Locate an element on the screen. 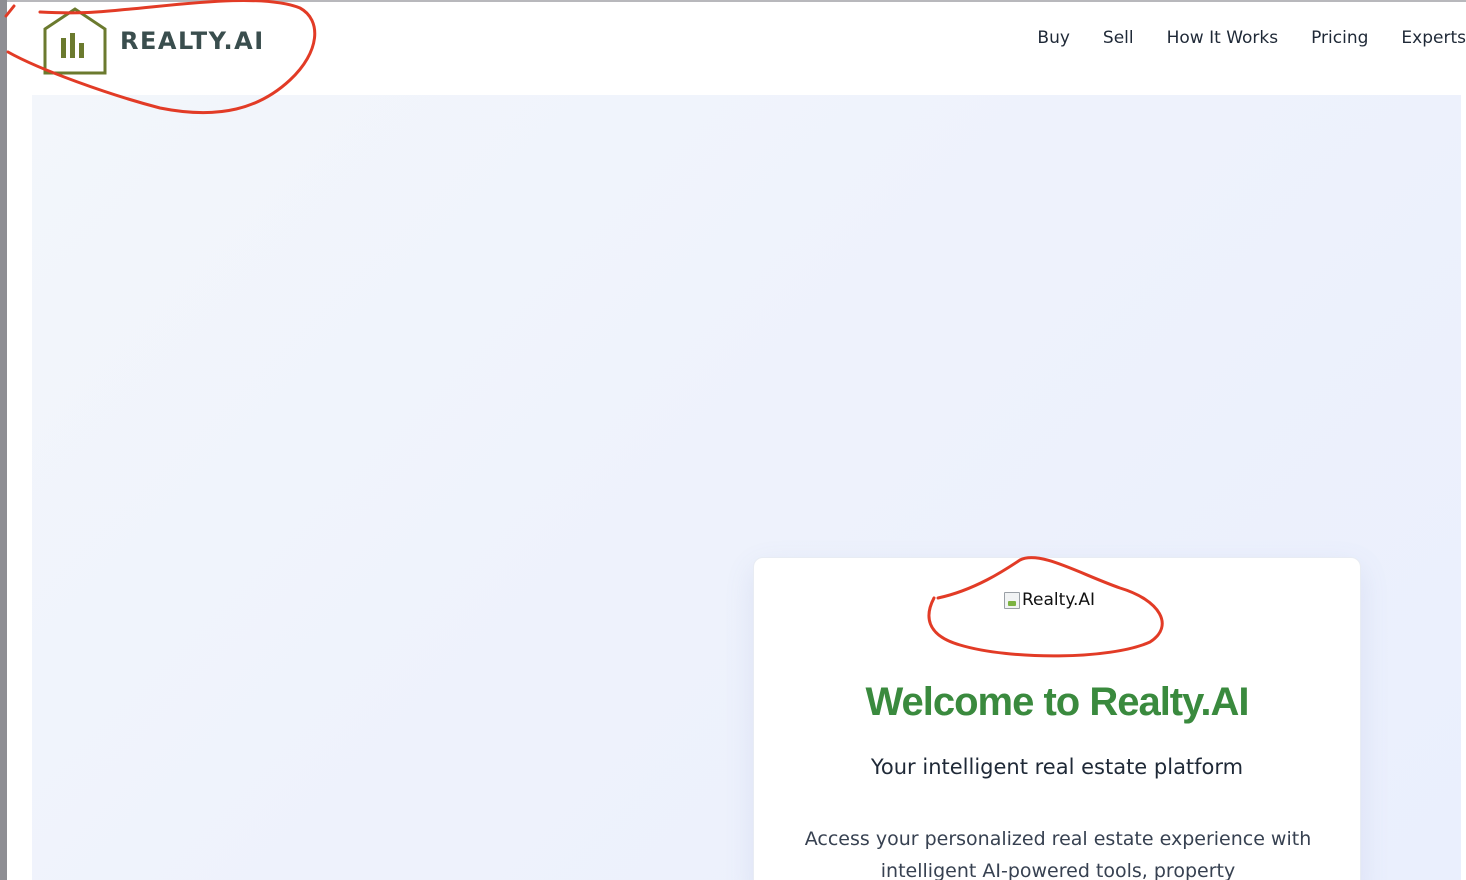 Image resolution: width=1466 pixels, height=880 pixels. logo-text: REALTY.AI is located at coordinates (192, 41).